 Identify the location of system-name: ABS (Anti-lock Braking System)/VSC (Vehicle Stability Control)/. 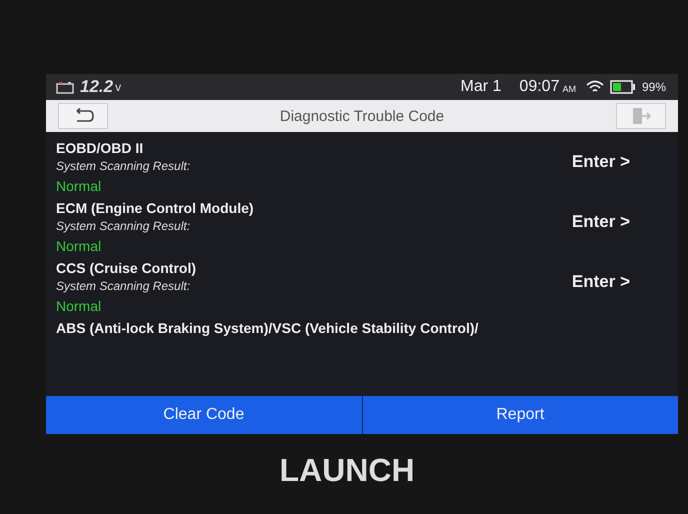
(267, 328).